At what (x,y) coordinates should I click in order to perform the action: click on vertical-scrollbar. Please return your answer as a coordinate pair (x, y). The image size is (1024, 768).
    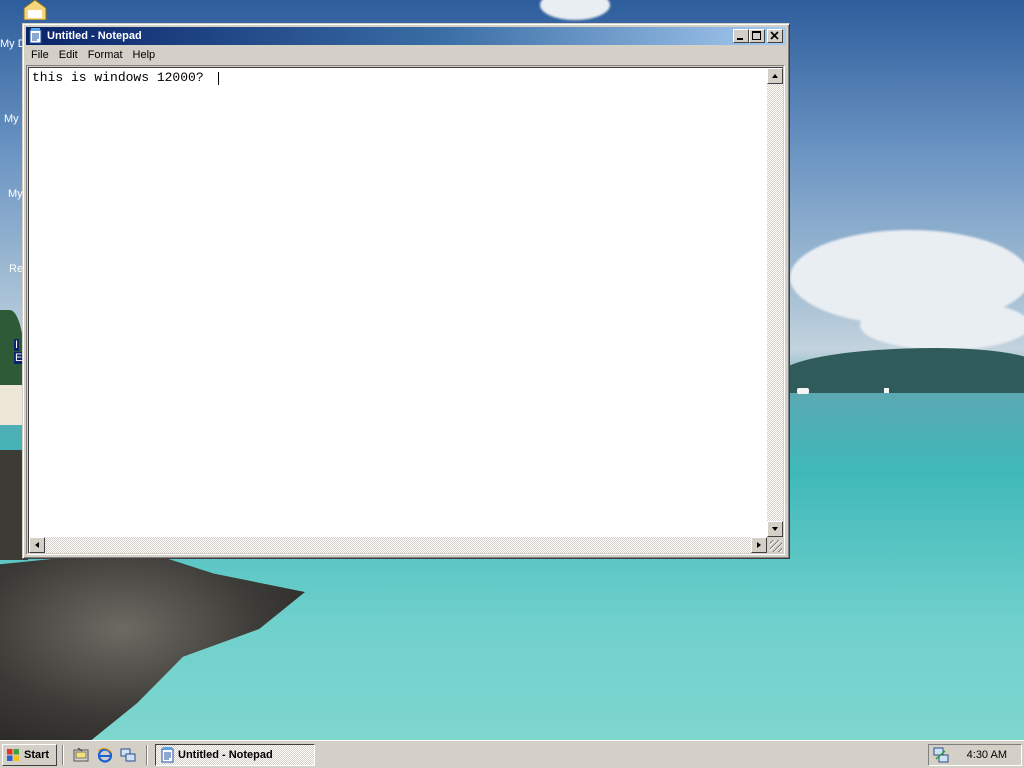
    Looking at the image, I should click on (775, 302).